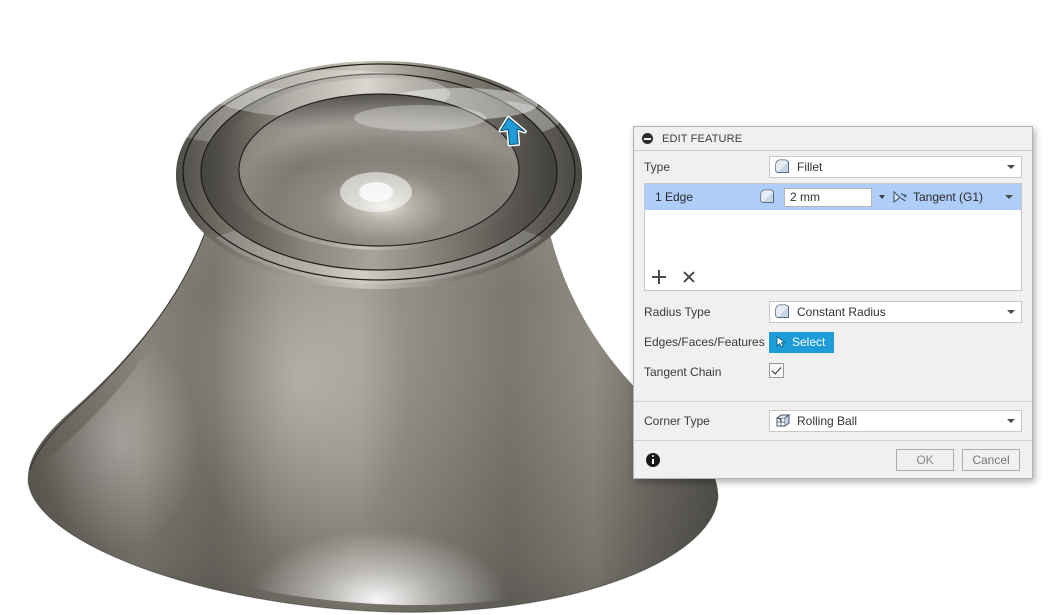  I want to click on edge-list: 1 Edge 2 mm Tangent (G1), so click(833, 237).